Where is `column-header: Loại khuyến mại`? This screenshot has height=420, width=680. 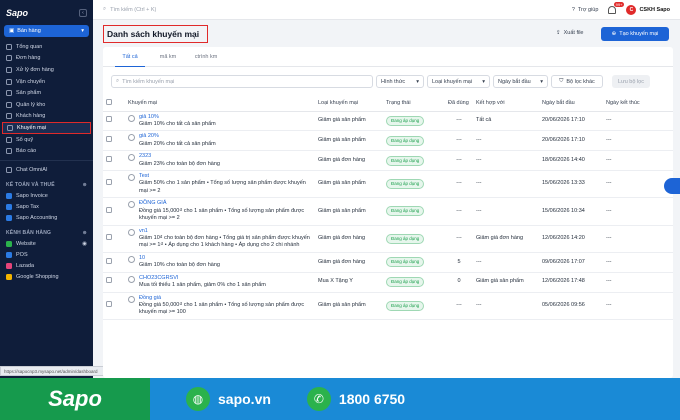 column-header: Loại khuyến mại is located at coordinates (349, 104).